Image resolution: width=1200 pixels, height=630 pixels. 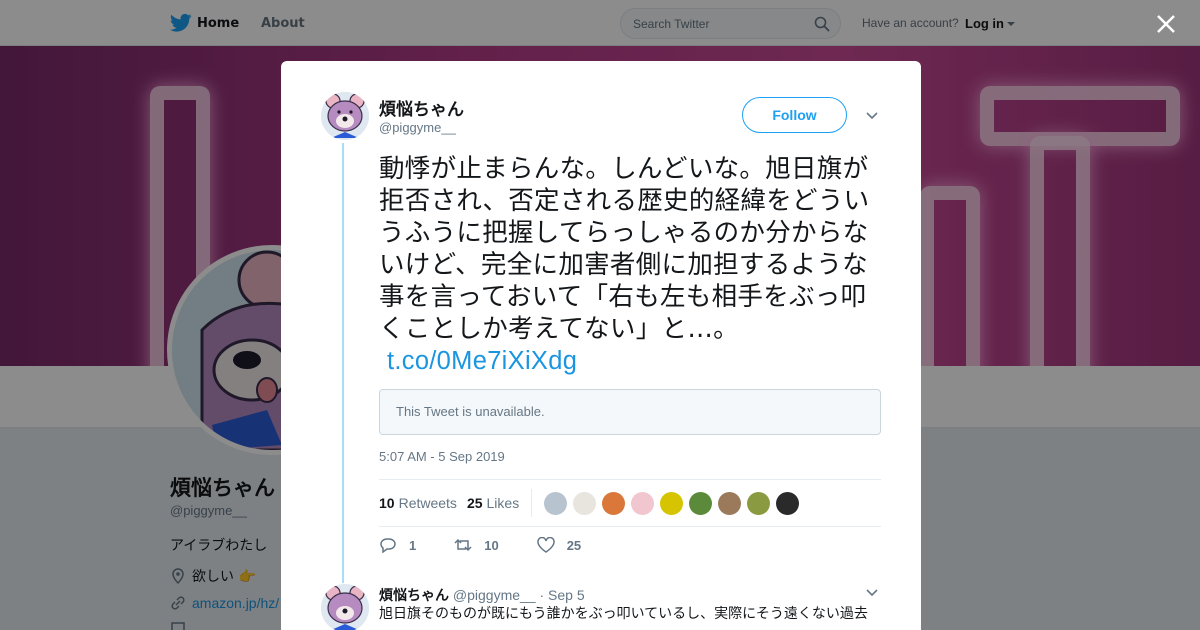 What do you see at coordinates (503, 503) in the screenshot?
I see `likes-label: Likes` at bounding box center [503, 503].